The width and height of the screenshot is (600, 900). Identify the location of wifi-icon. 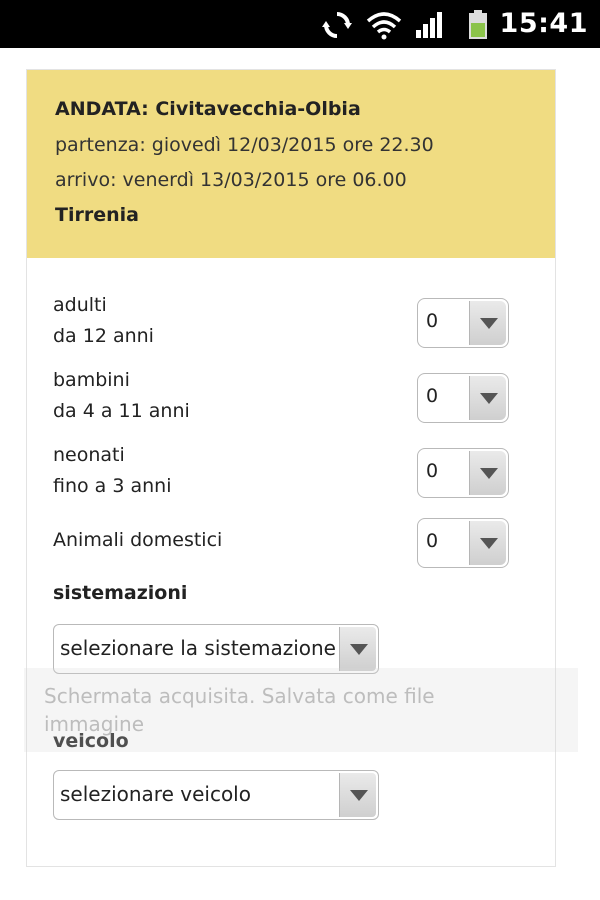
(384, 27).